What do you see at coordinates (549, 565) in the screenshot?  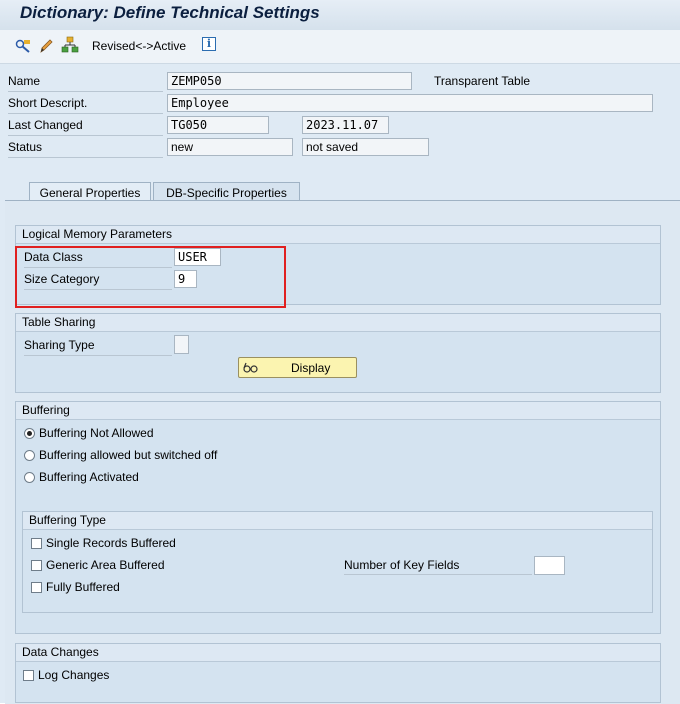 I see `key-fields-field` at bounding box center [549, 565].